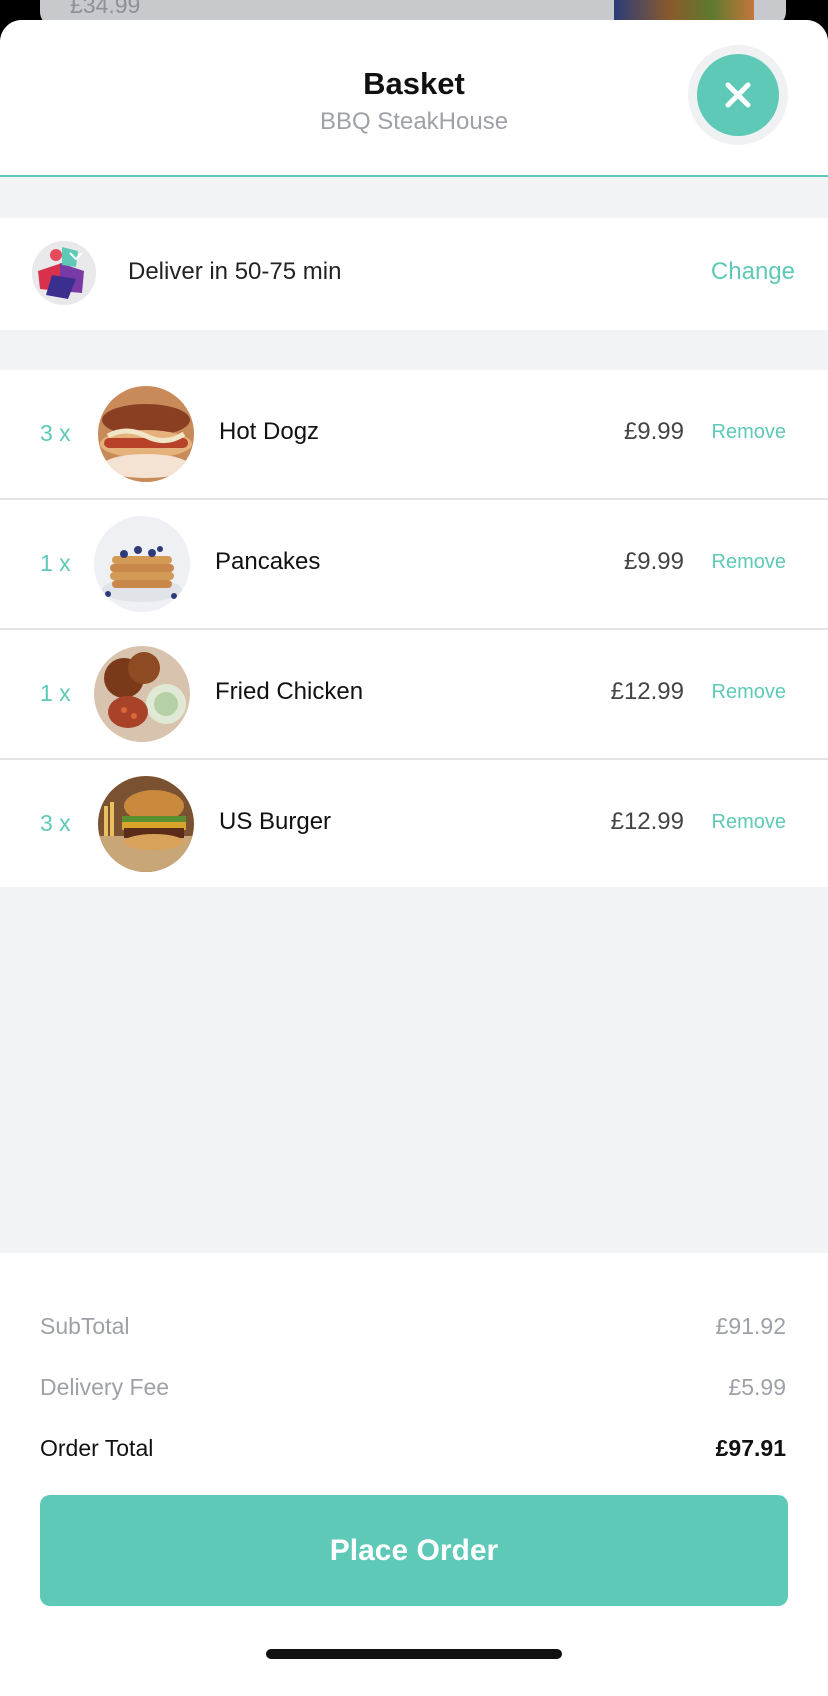 The height and width of the screenshot is (1696, 828). What do you see at coordinates (142, 694) in the screenshot?
I see `item-image-fried-chicken` at bounding box center [142, 694].